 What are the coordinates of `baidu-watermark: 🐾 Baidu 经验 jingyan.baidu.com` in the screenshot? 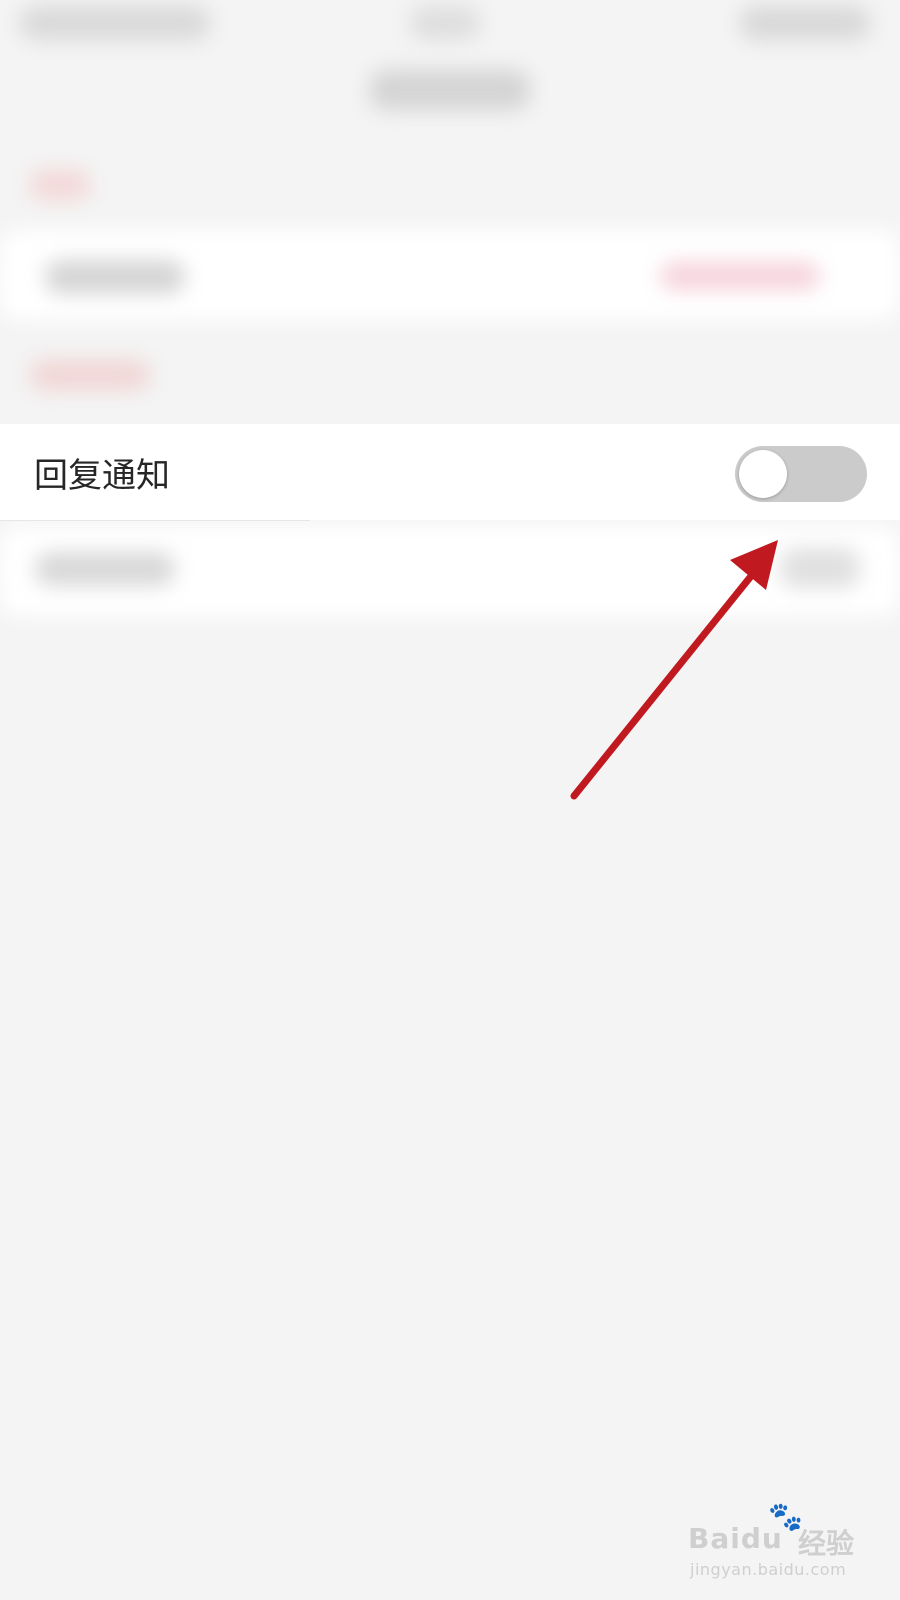 It's located at (778, 1545).